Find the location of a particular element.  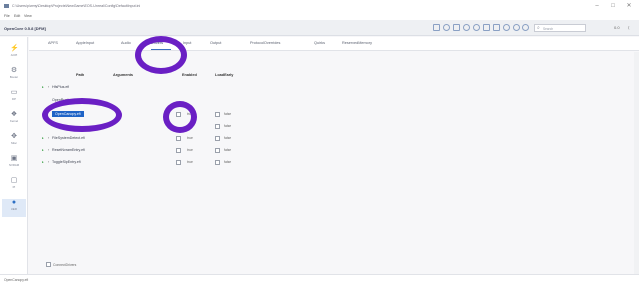

column-header-path: Path is located at coordinates (80, 75).